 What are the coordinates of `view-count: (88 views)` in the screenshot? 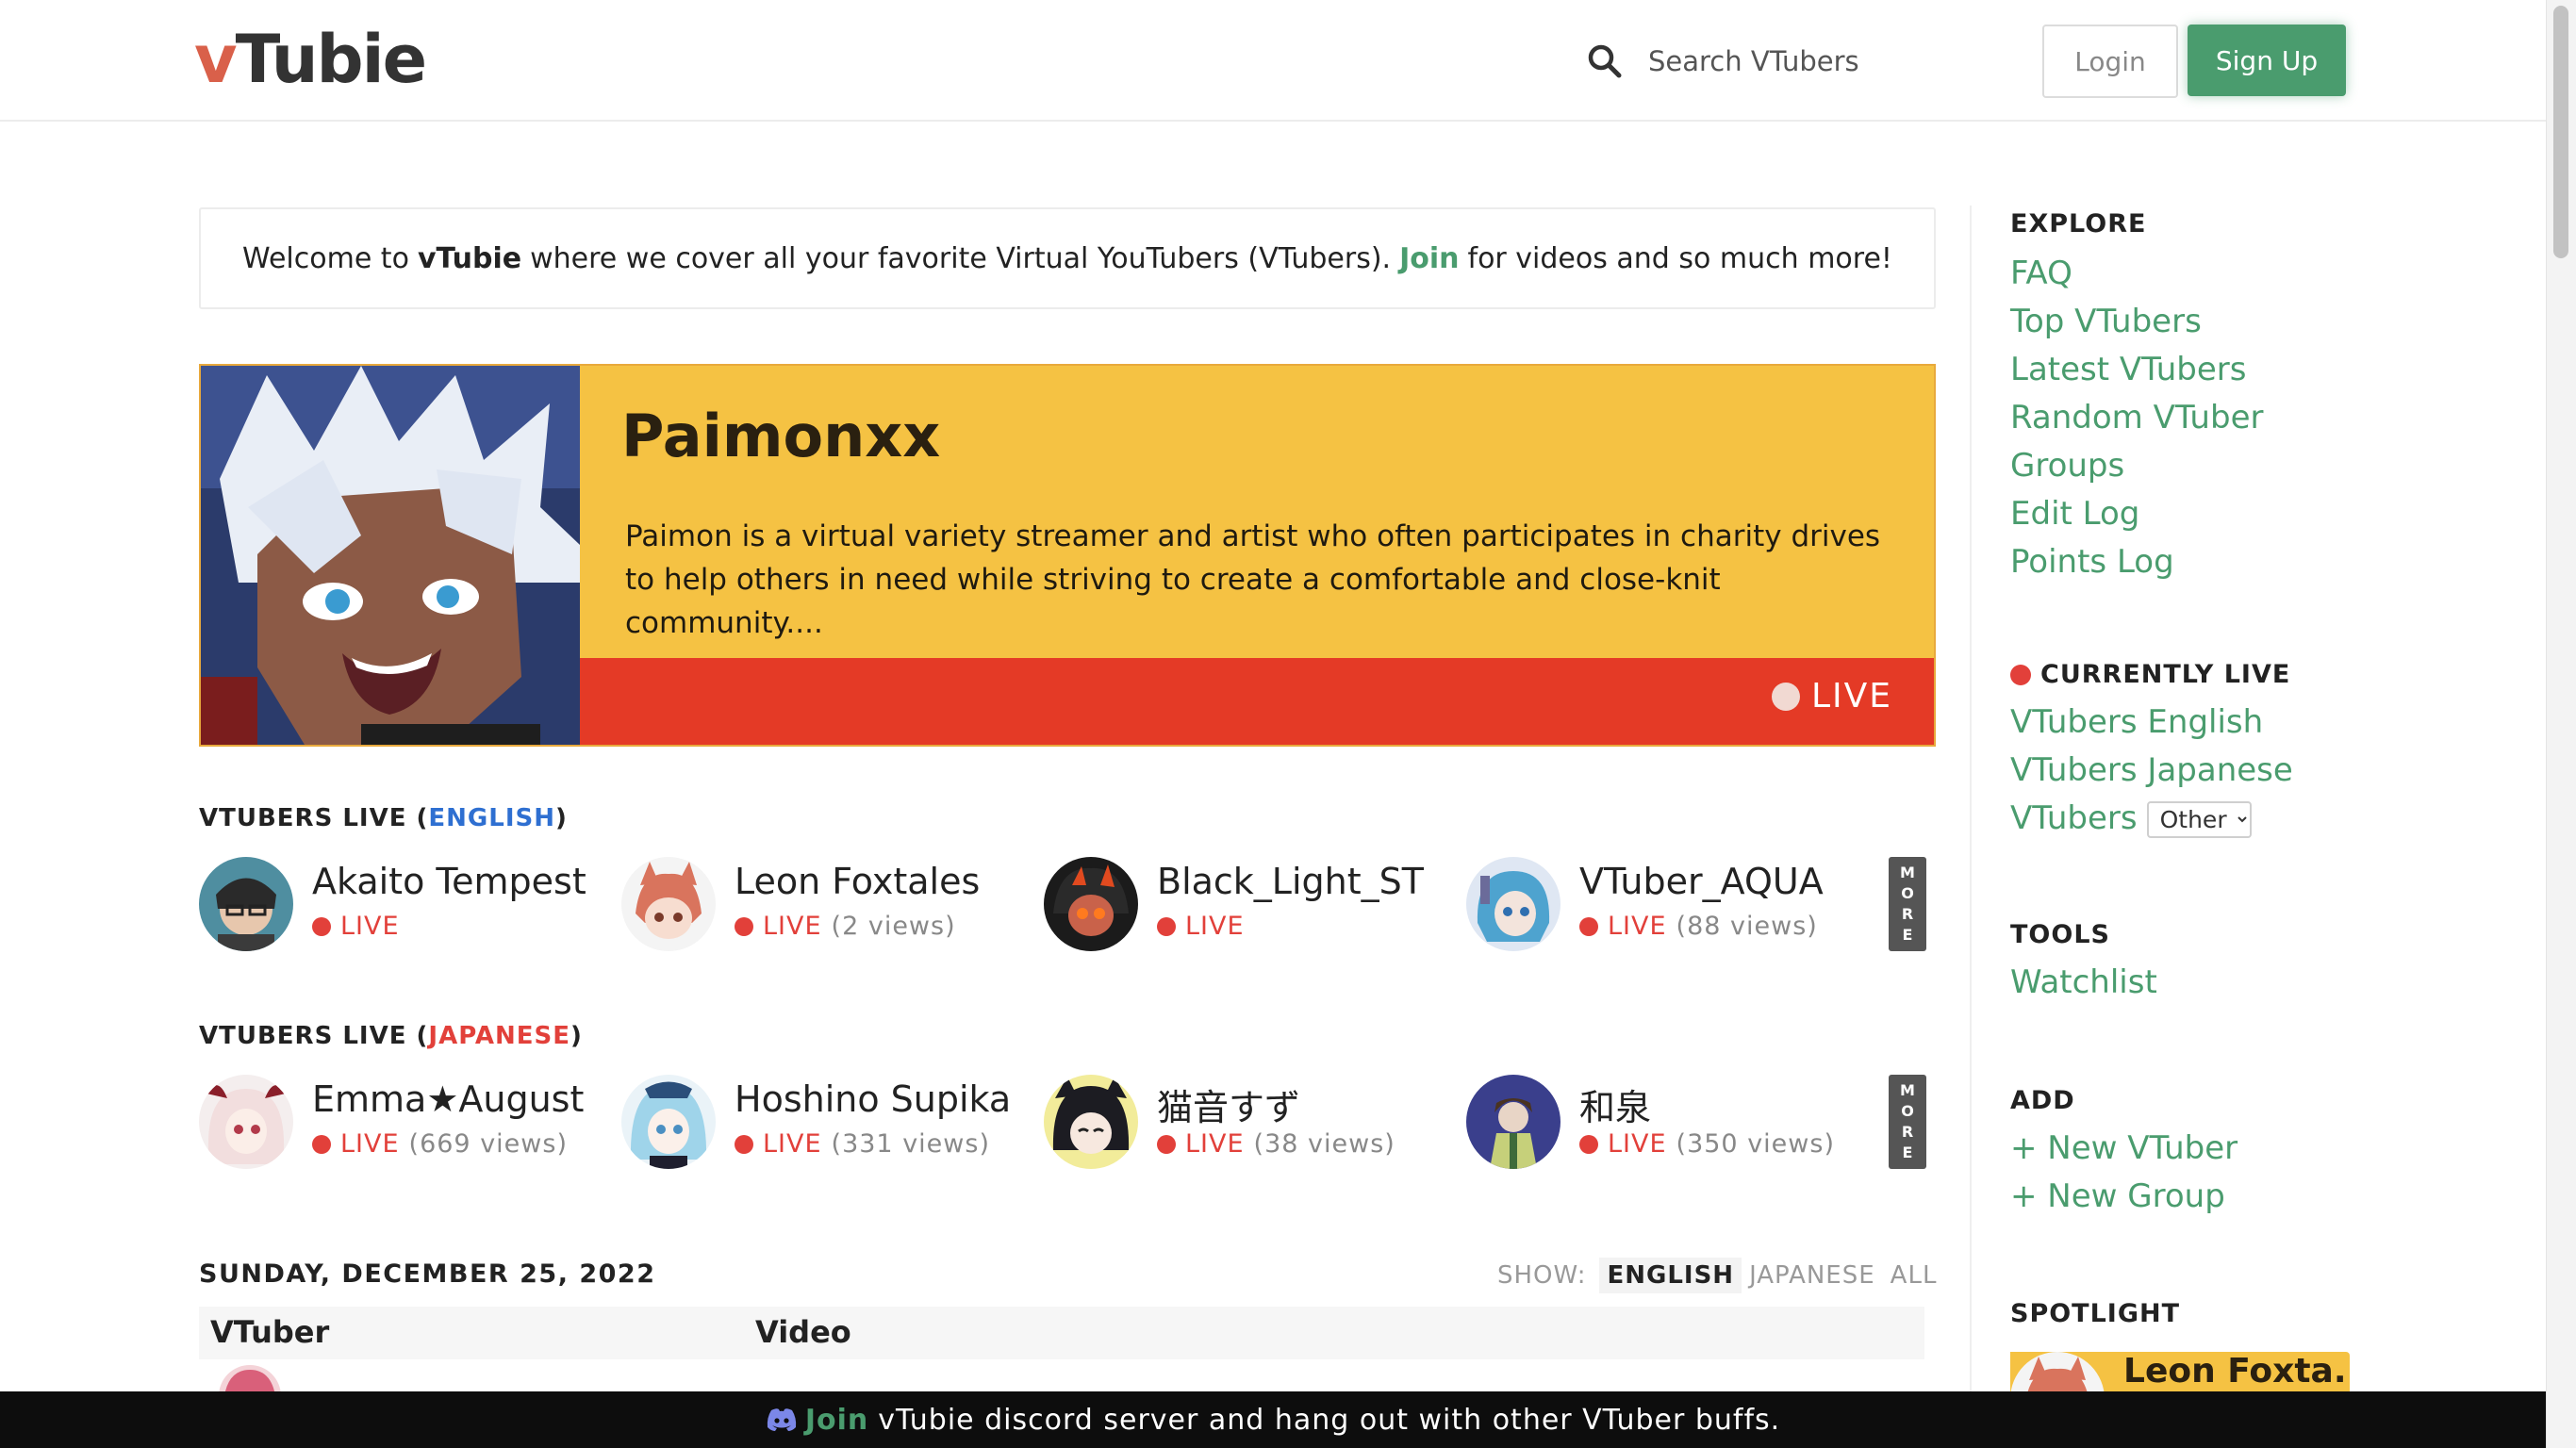 It's located at (1747, 926).